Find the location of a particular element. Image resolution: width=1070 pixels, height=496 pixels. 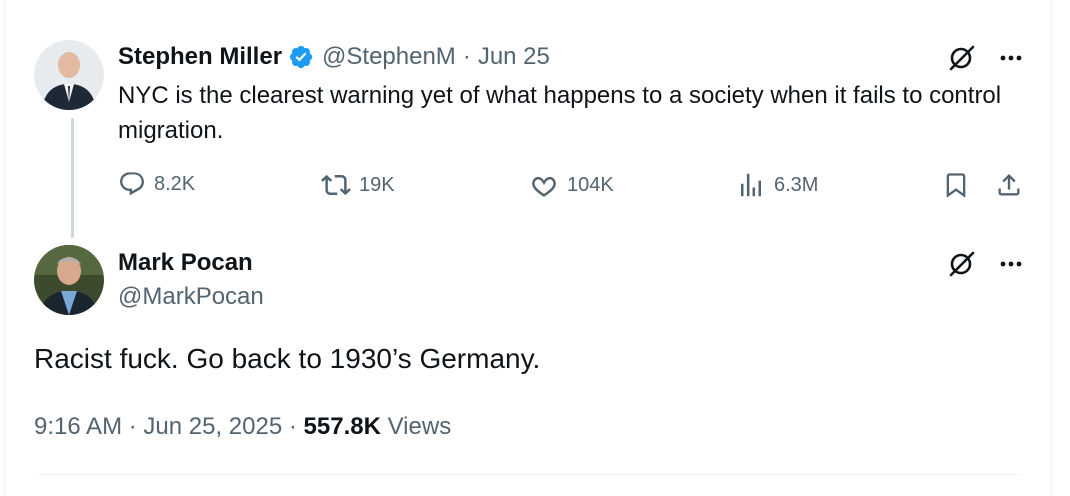

reply-author-name: Mark Pocan is located at coordinates (191, 263).